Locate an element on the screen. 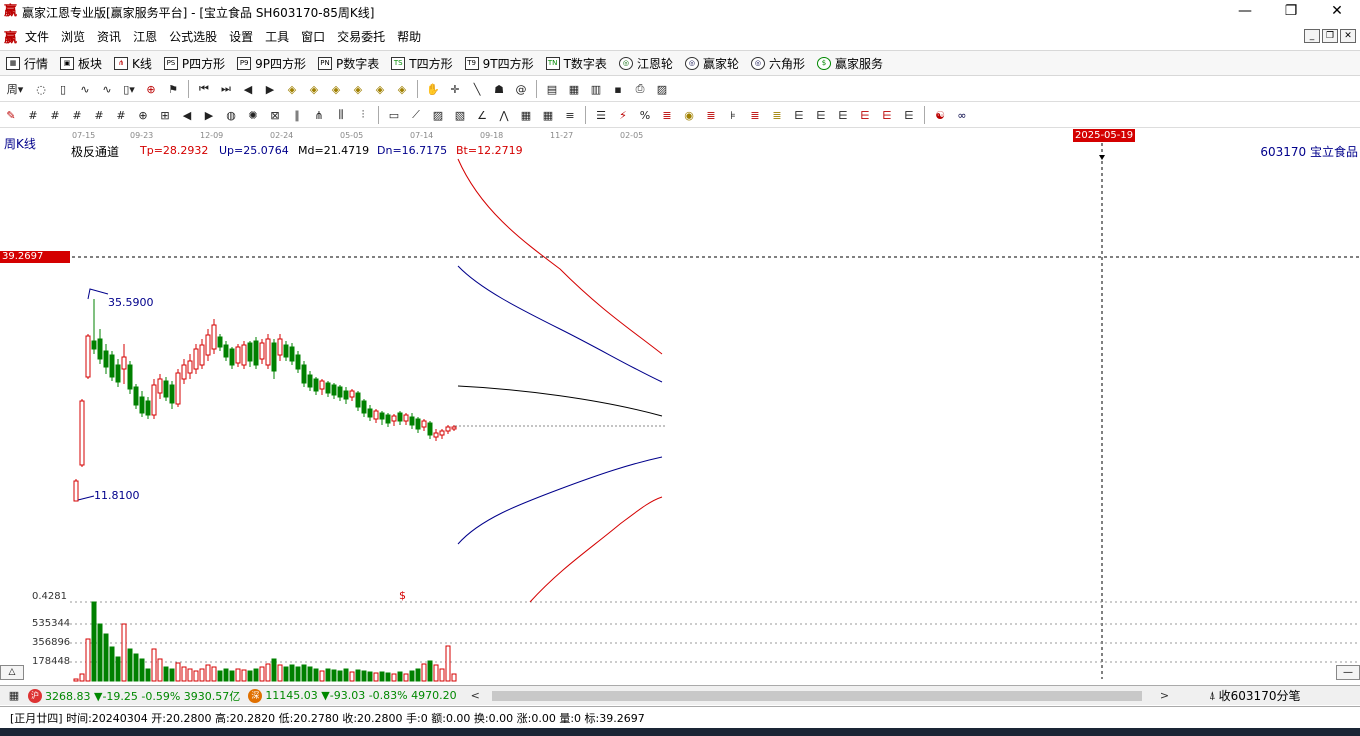  gann-circle-icon: ◍ is located at coordinates (231, 115).